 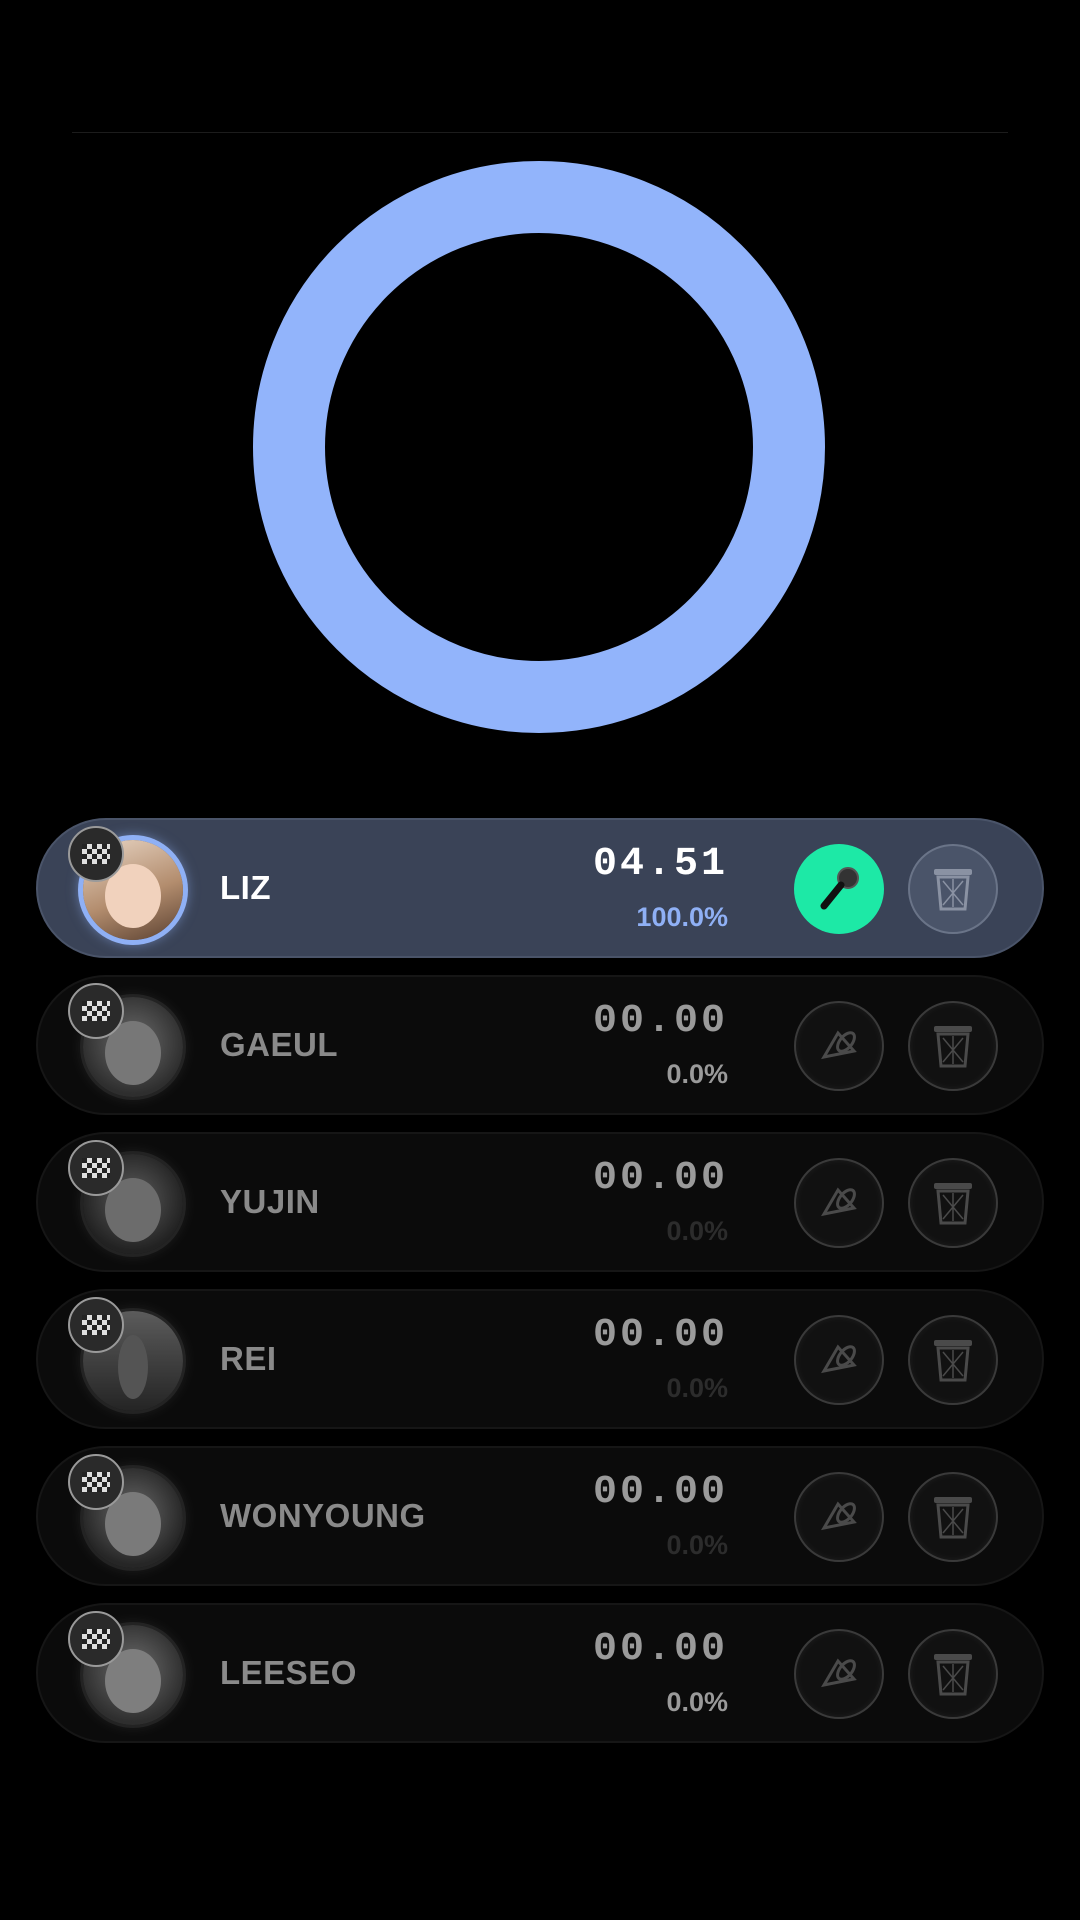 I want to click on microphone-icon, so click(x=839, y=888).